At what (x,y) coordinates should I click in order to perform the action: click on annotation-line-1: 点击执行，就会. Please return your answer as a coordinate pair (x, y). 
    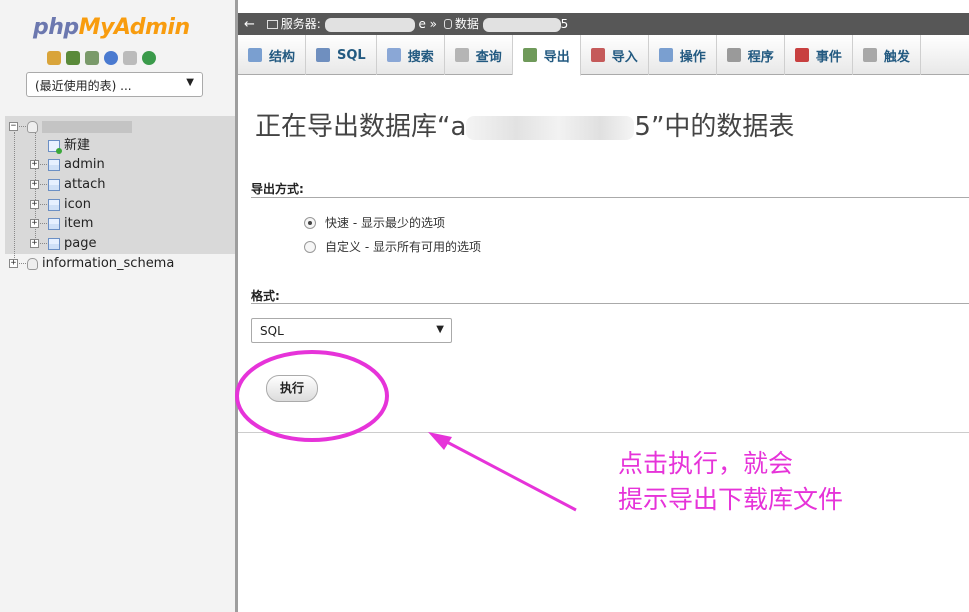
    Looking at the image, I should click on (706, 463).